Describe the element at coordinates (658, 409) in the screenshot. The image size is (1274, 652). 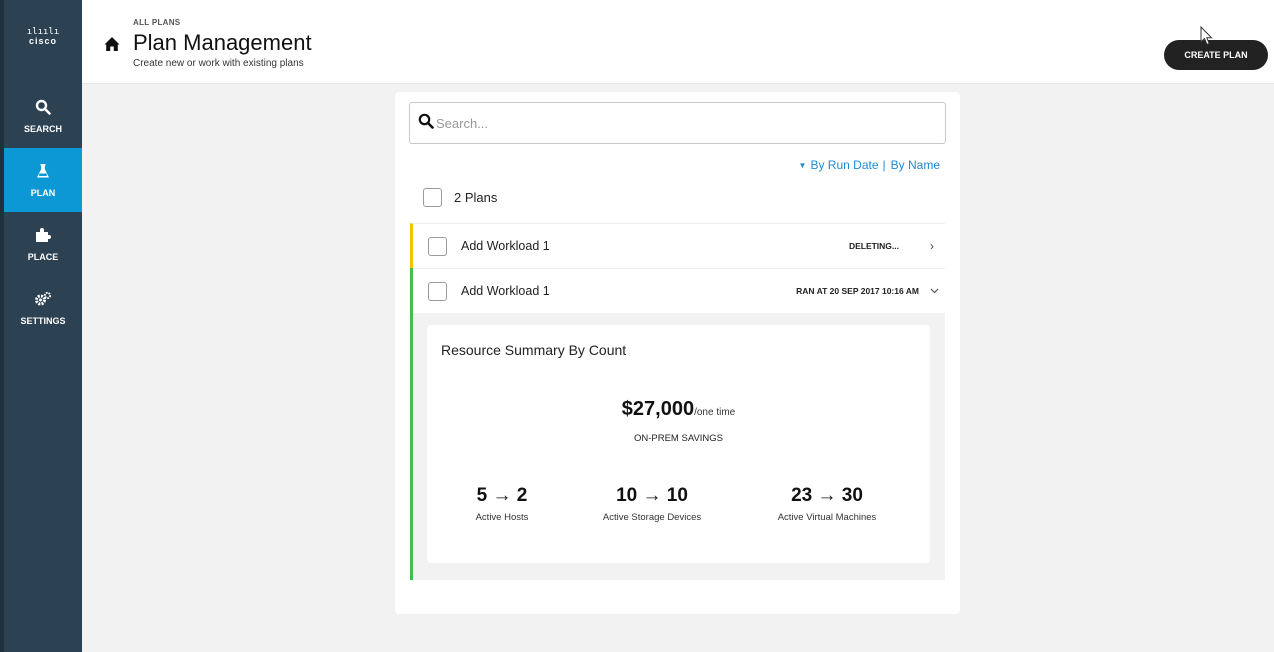
I see `savings-value: $27,000` at that location.